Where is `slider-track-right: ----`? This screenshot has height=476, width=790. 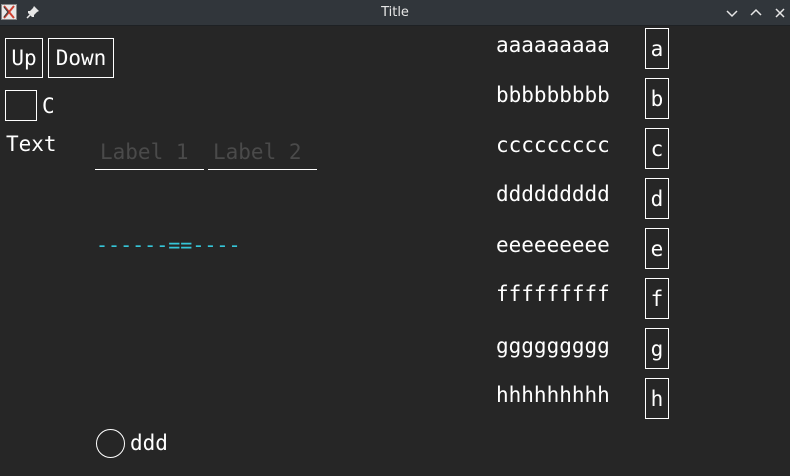 slider-track-right: ---- is located at coordinates (216, 245).